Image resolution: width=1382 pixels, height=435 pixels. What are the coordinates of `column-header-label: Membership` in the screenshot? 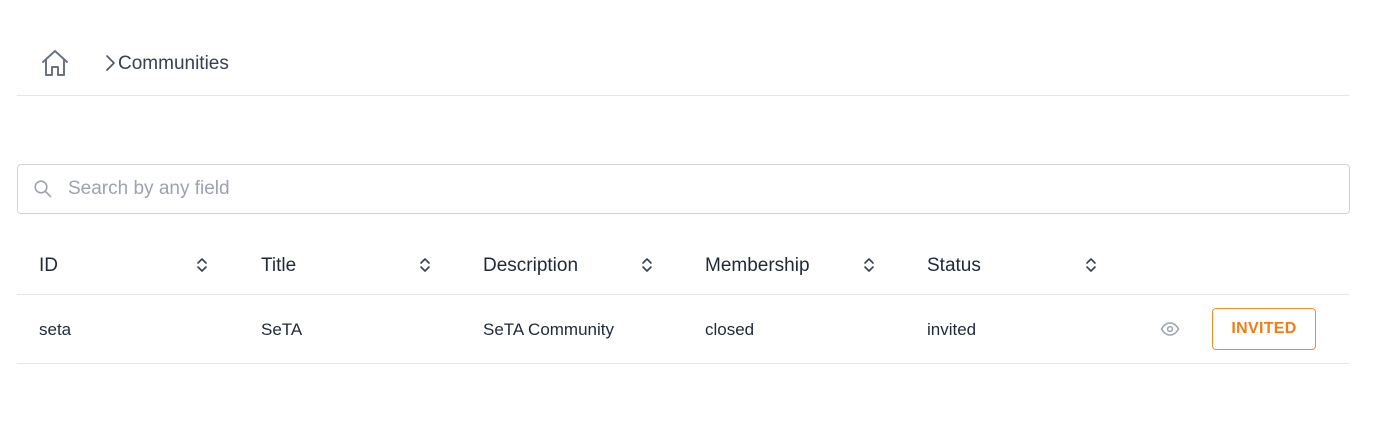 It's located at (757, 265).